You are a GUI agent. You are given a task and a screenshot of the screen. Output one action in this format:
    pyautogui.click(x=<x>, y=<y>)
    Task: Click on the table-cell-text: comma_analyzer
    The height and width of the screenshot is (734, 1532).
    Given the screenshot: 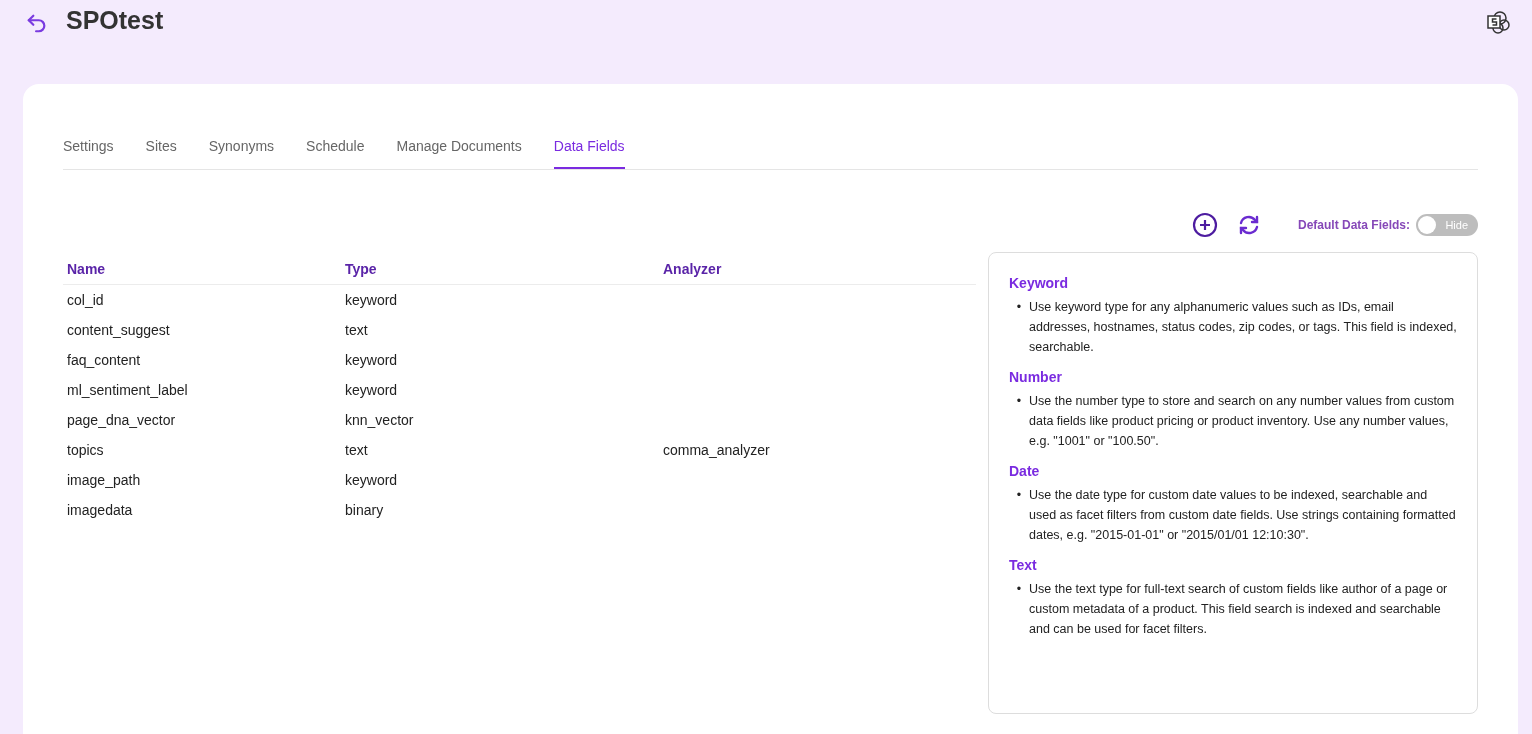 What is the action you would take?
    pyautogui.click(x=717, y=450)
    